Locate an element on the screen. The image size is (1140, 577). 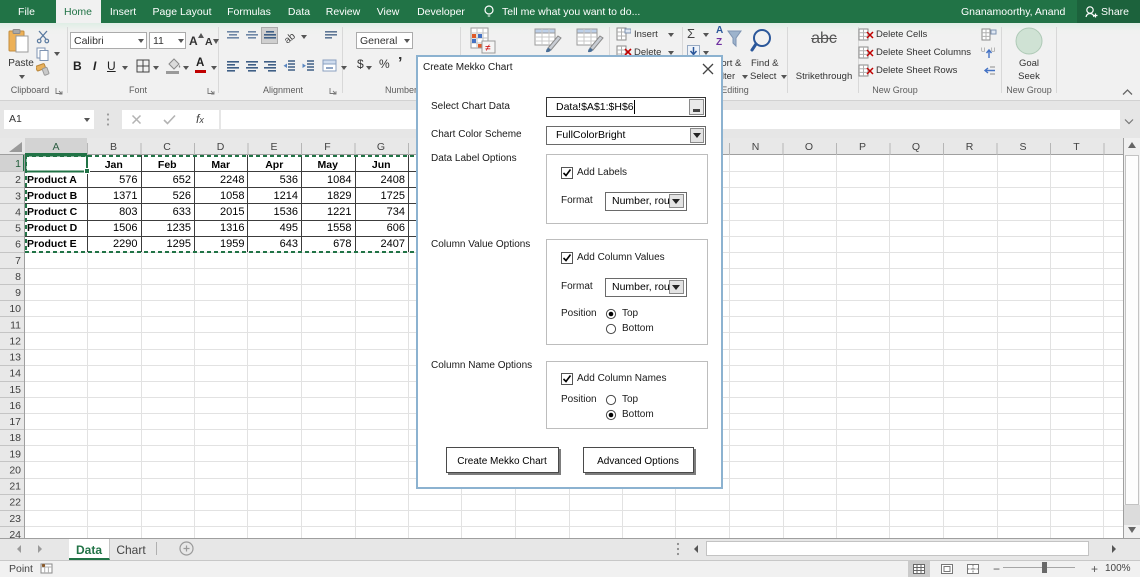
svg-text: 23 is located at coordinates (15, 519).